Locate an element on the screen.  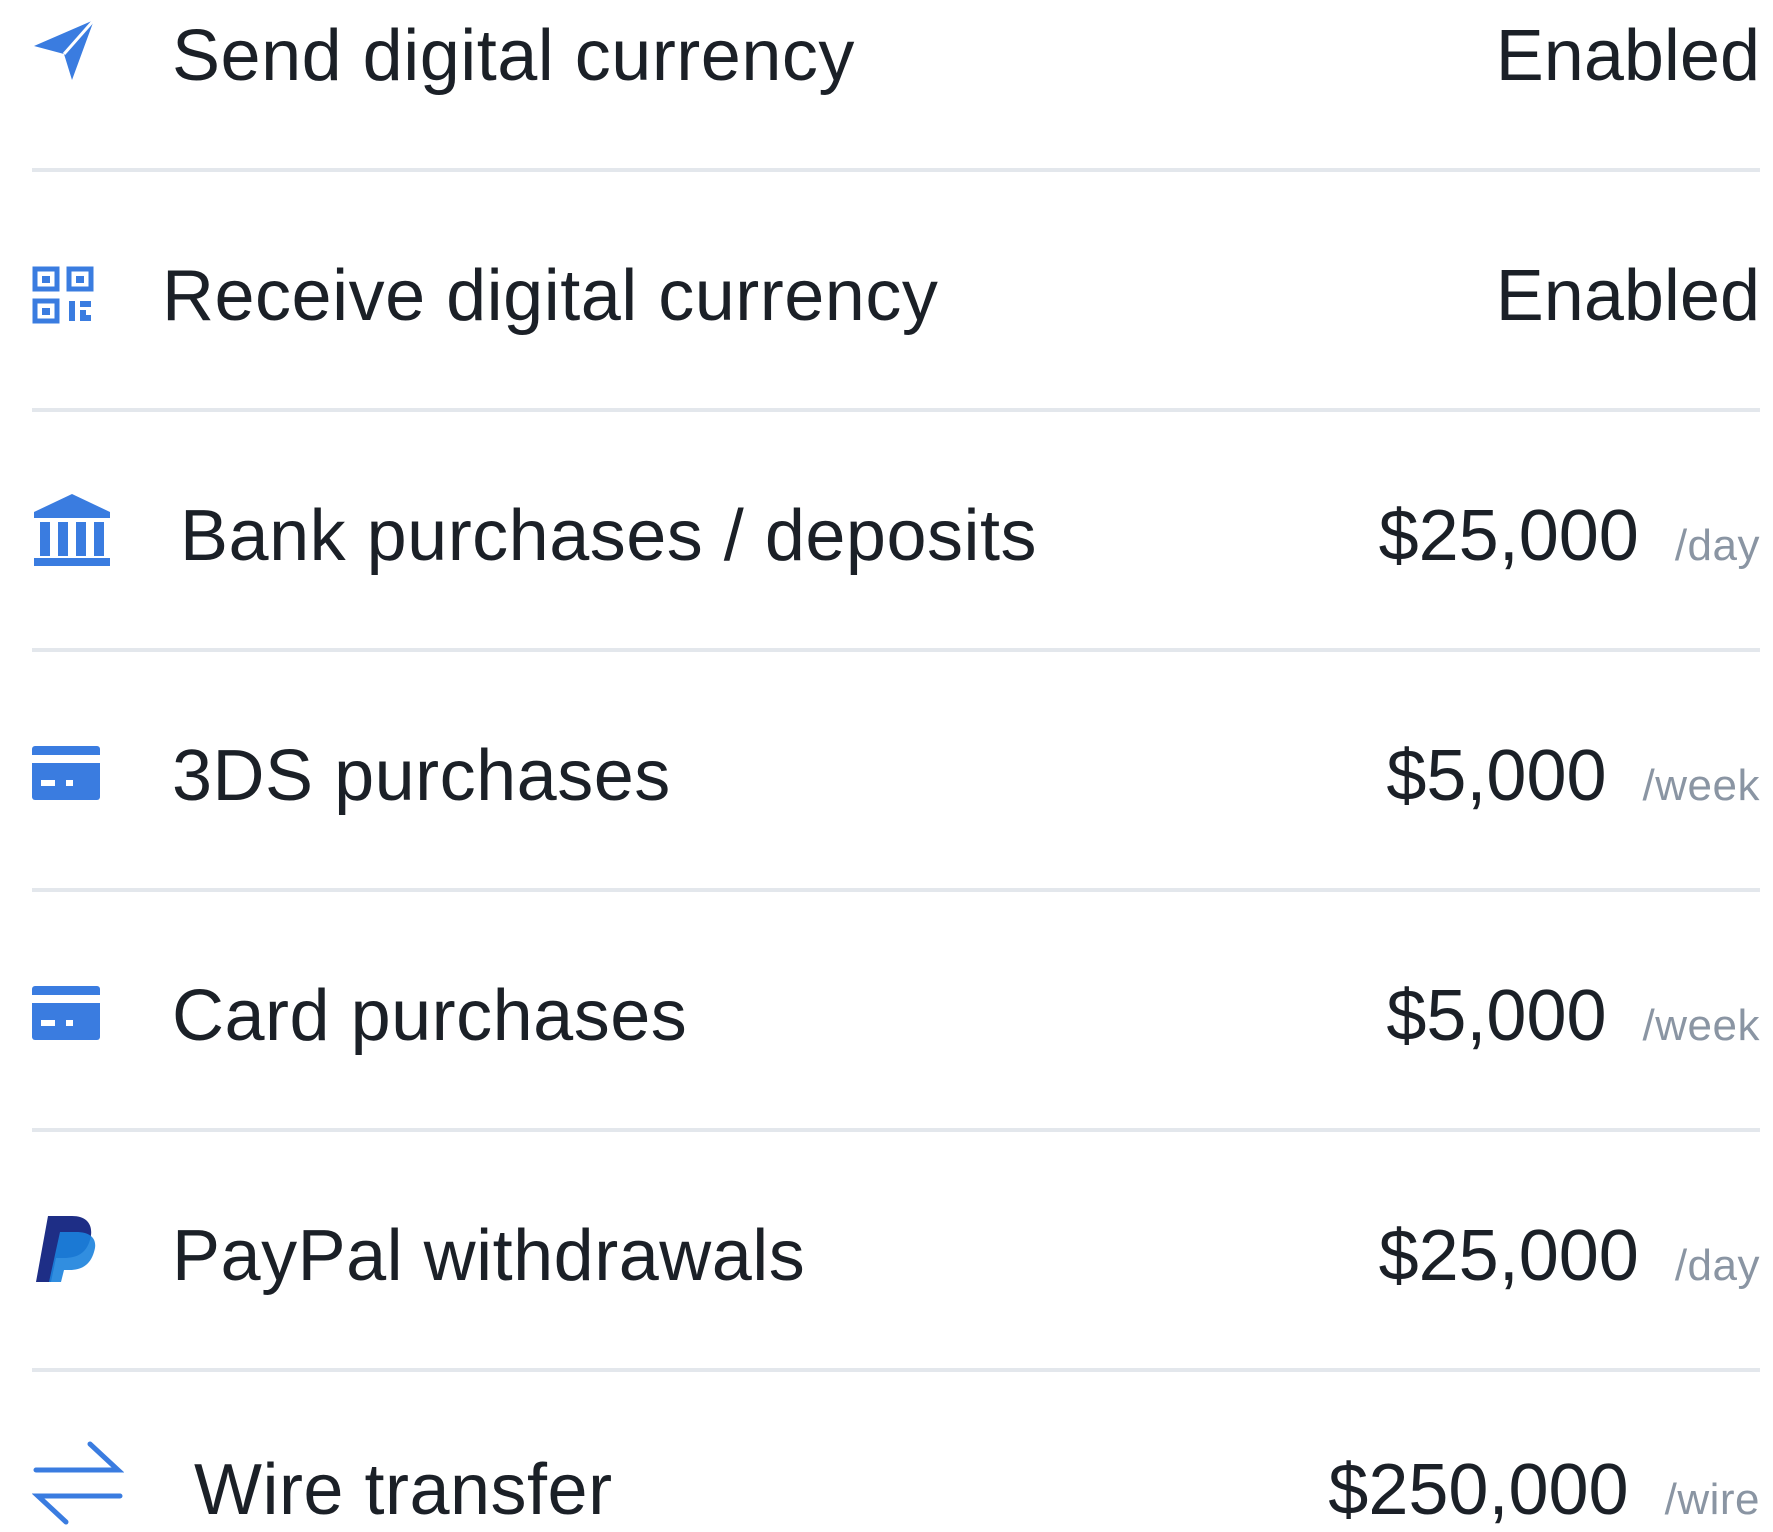
limit-unit: /wire is located at coordinates (1712, 1499).